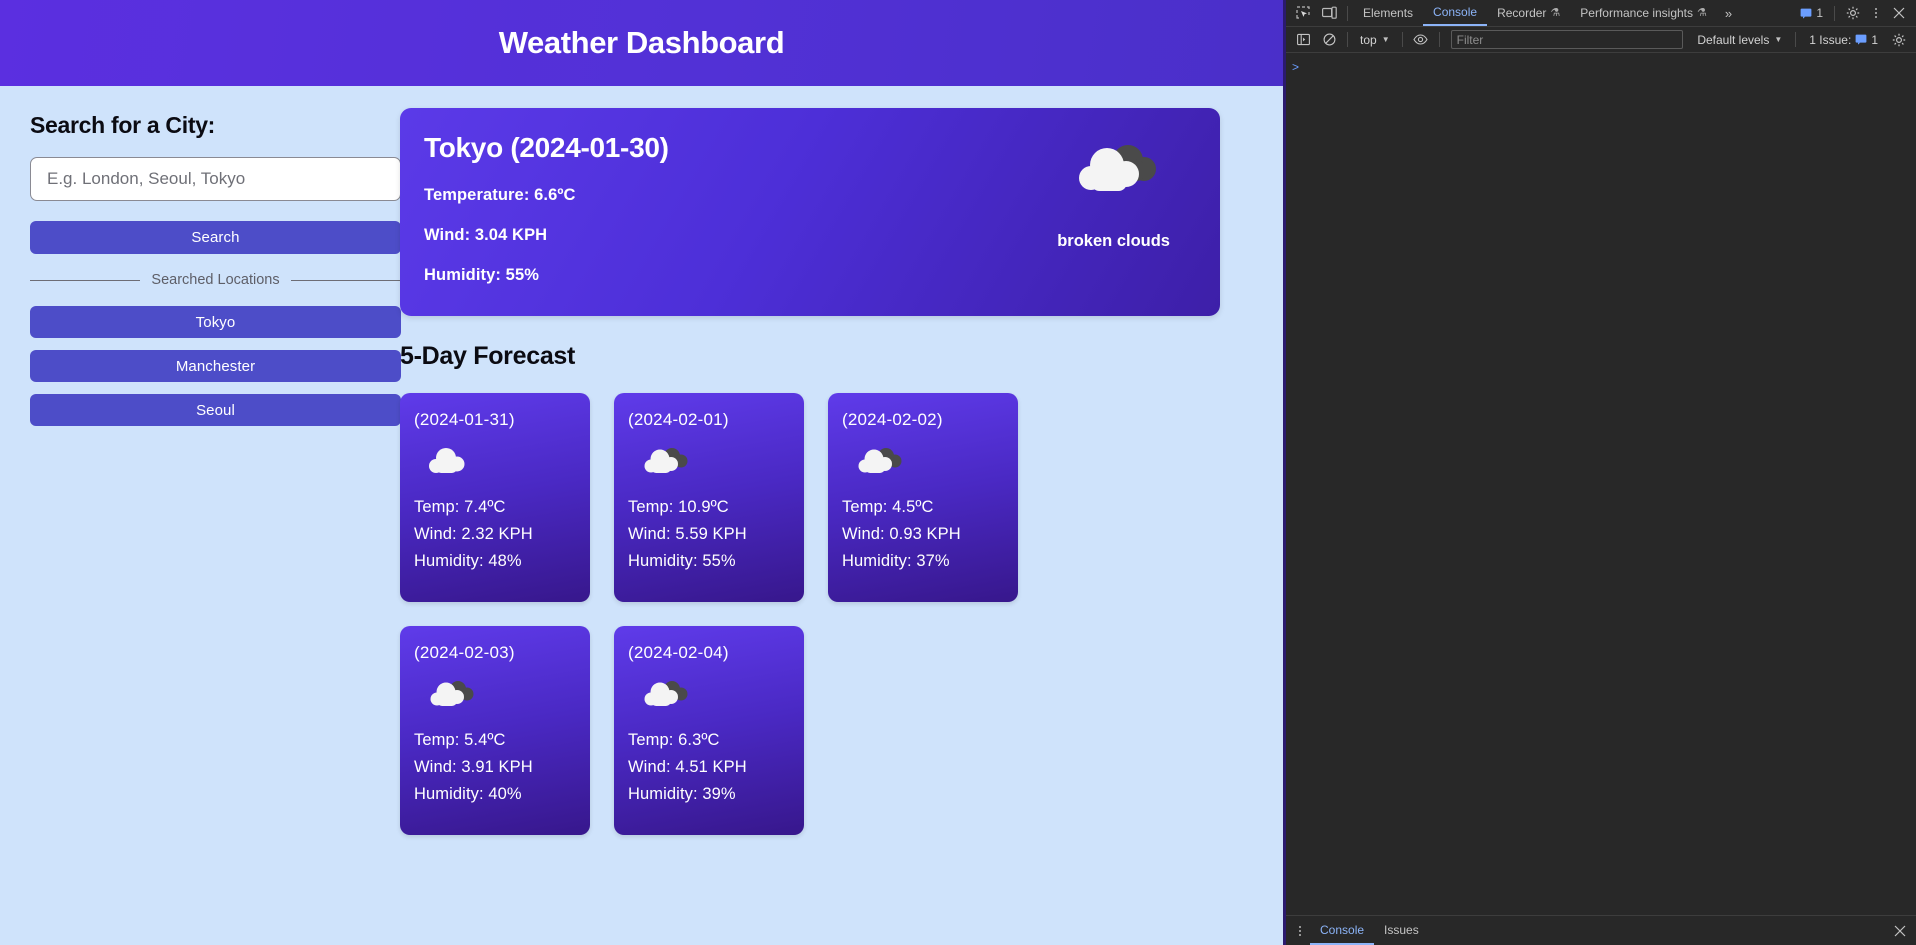 The height and width of the screenshot is (945, 1916). Describe the element at coordinates (682, 794) in the screenshot. I see `forecast-humidity: Humidity: 39%` at that location.